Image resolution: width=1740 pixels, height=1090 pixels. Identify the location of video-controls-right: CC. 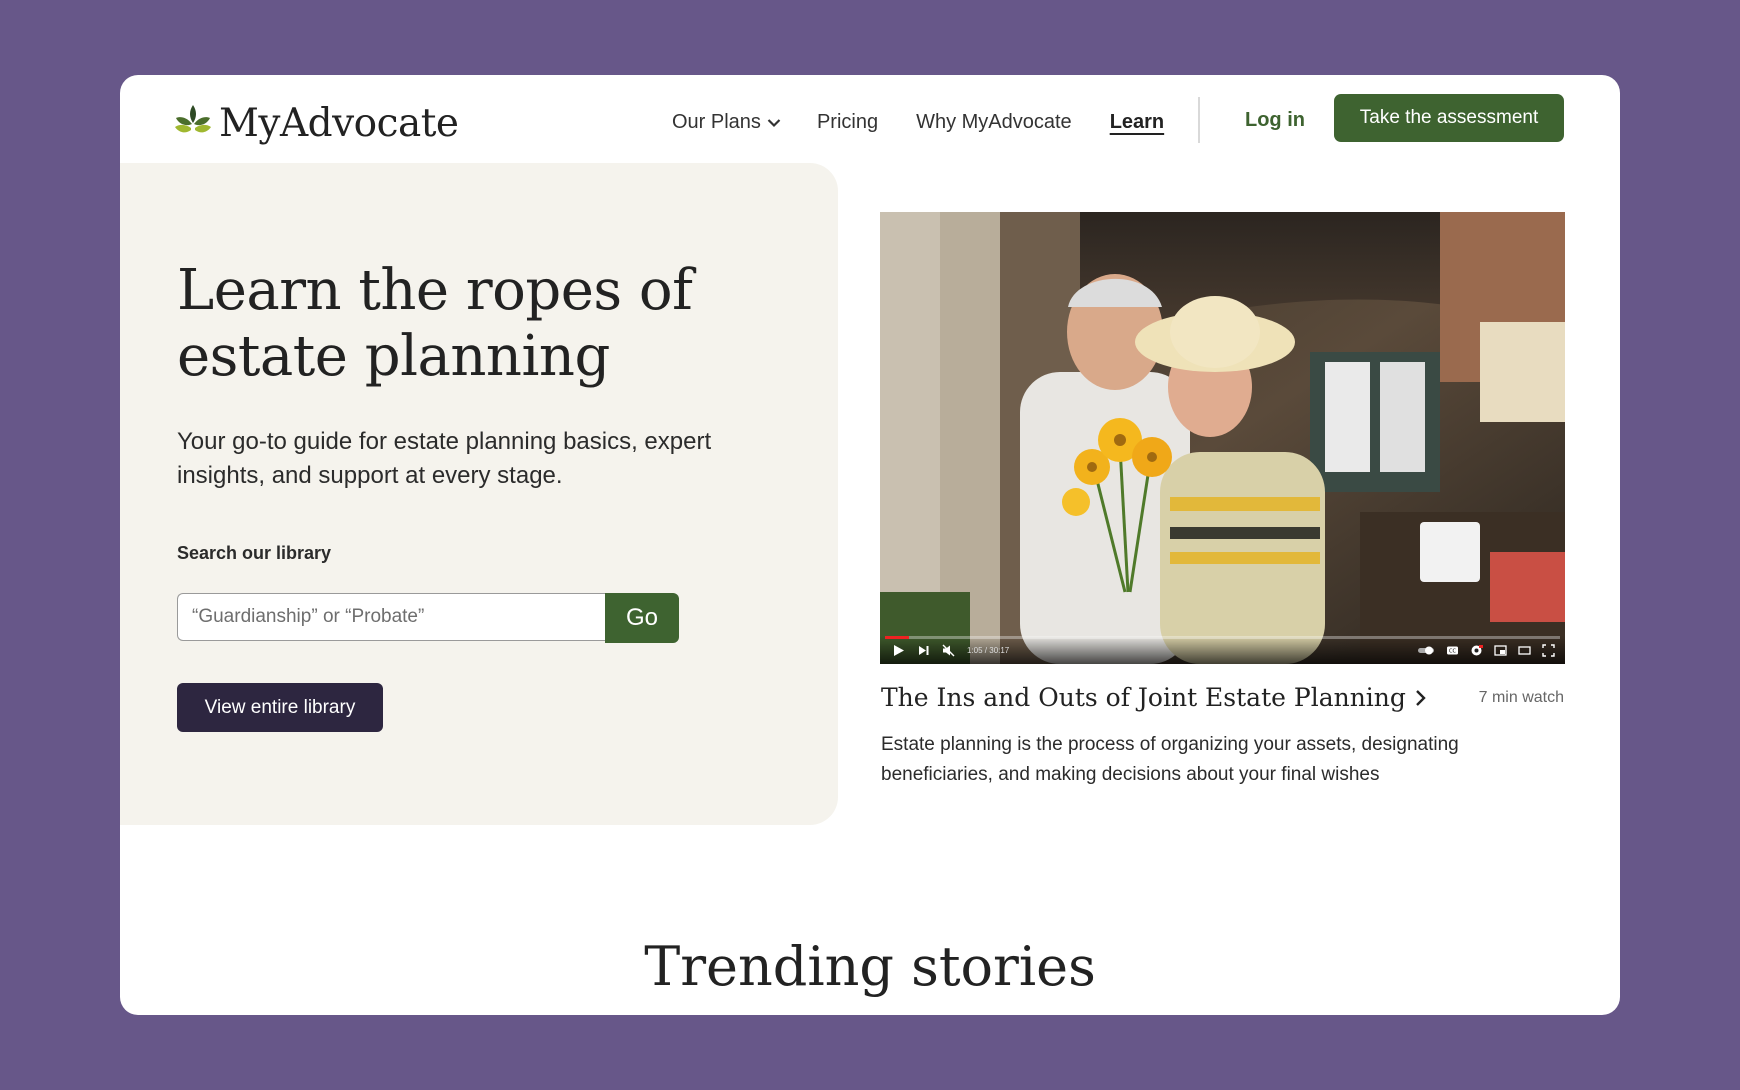
(1486, 650).